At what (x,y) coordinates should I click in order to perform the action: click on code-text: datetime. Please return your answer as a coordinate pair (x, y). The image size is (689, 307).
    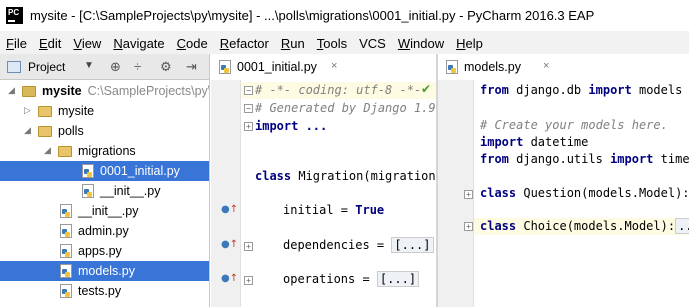
    Looking at the image, I should click on (556, 142).